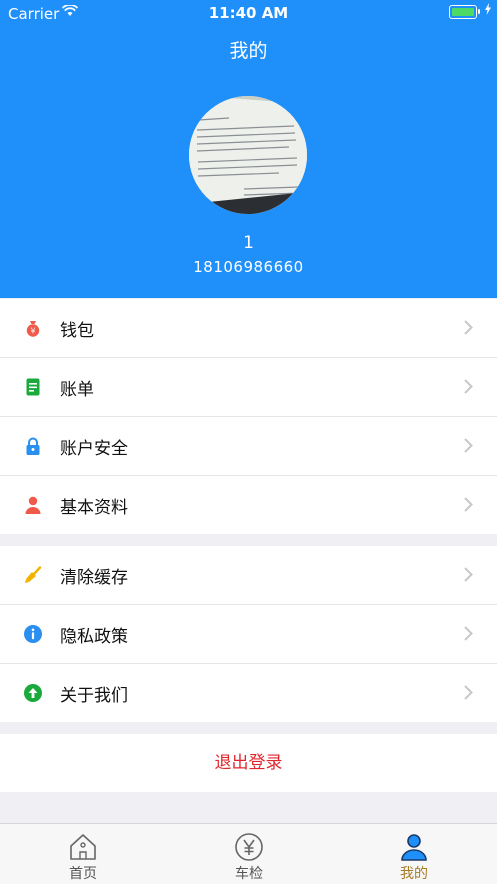  I want to click on menu-item-label: 关于我们, so click(94, 696).